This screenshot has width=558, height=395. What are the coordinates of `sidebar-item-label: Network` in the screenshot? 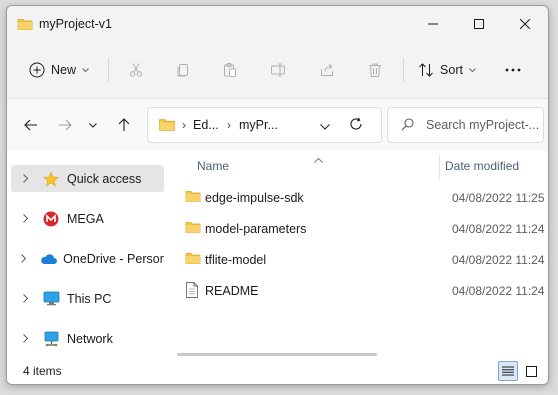 It's located at (90, 338).